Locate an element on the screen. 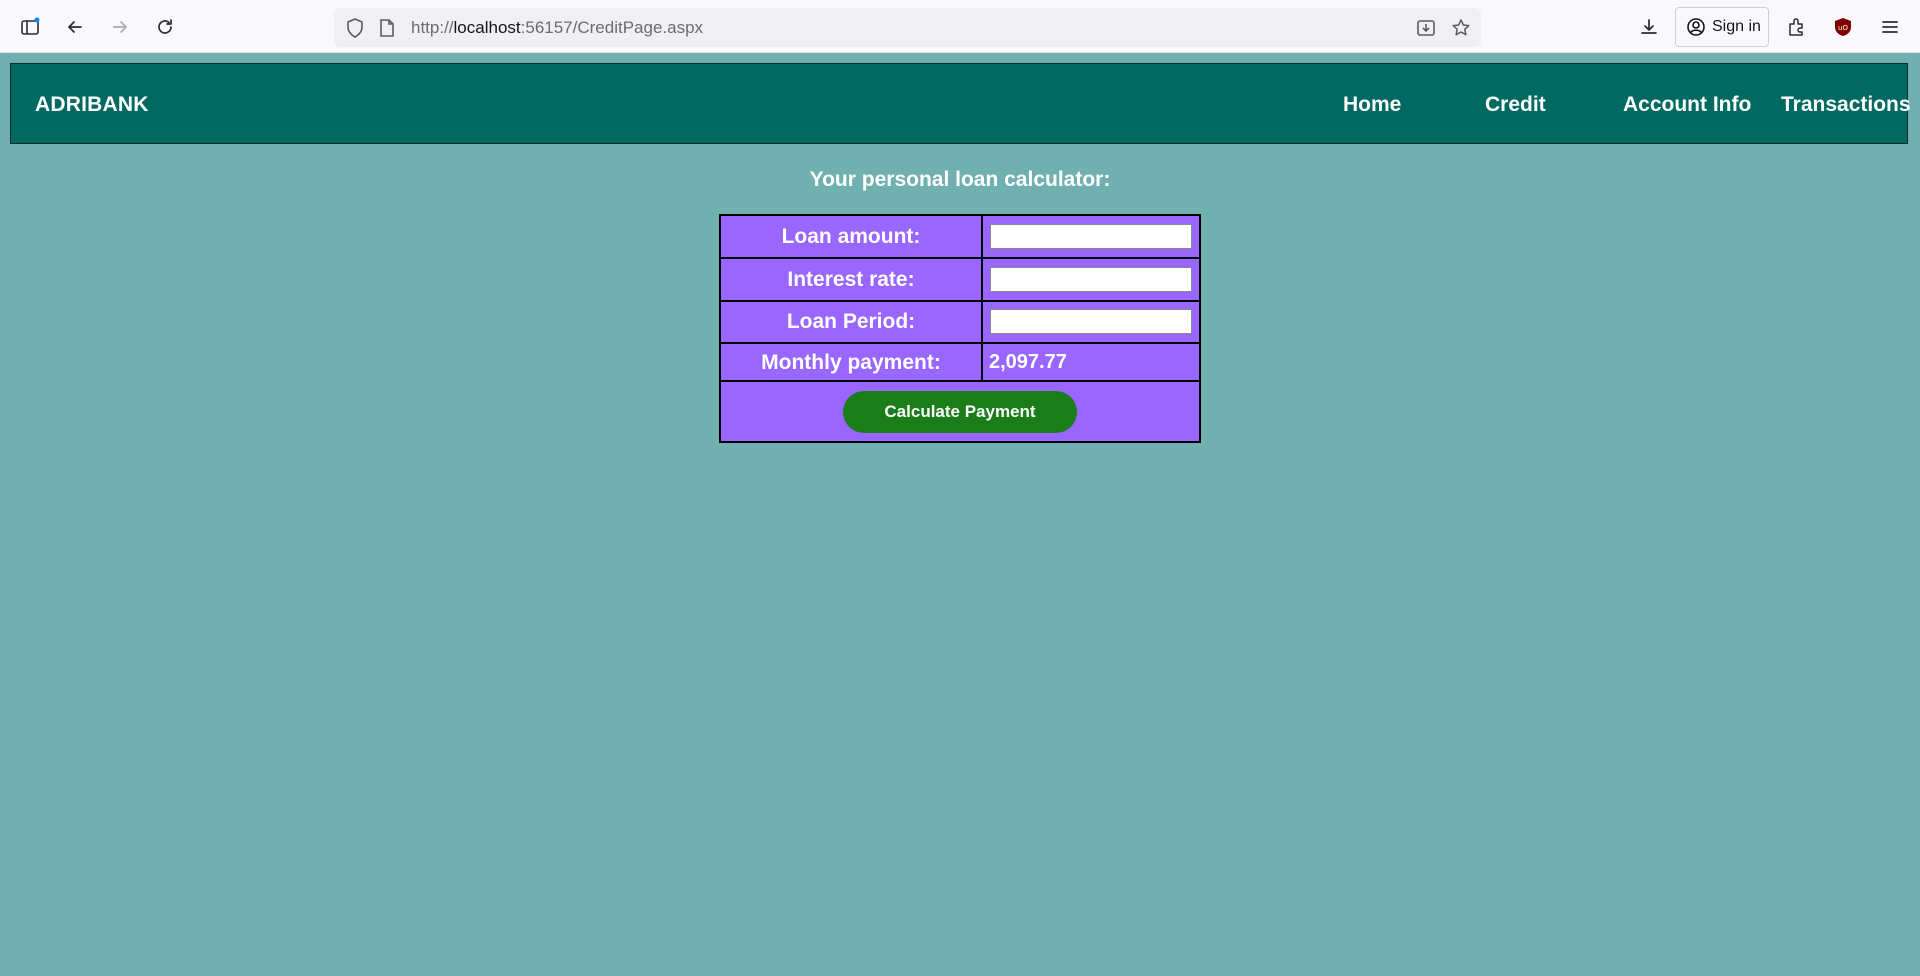  column-divider is located at coordinates (982, 298).